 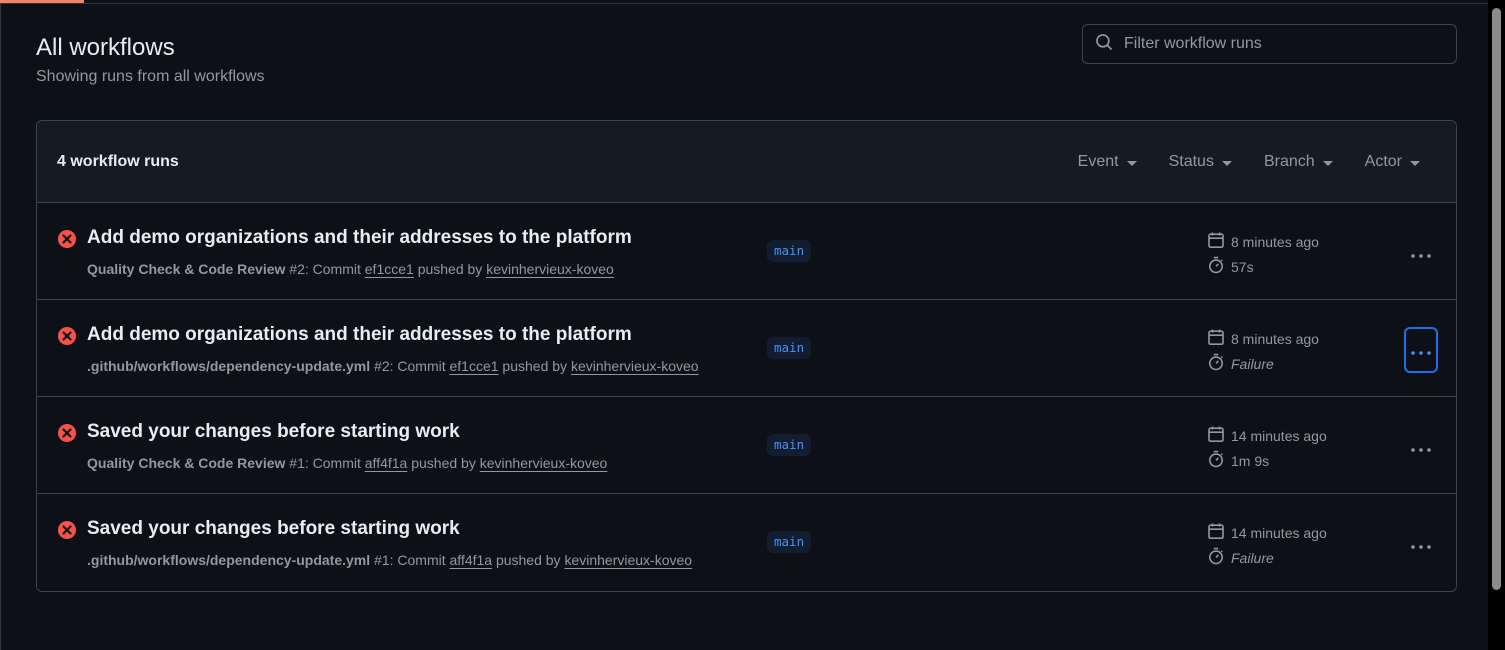 What do you see at coordinates (0, 327) in the screenshot?
I see `sidebar-divider` at bounding box center [0, 327].